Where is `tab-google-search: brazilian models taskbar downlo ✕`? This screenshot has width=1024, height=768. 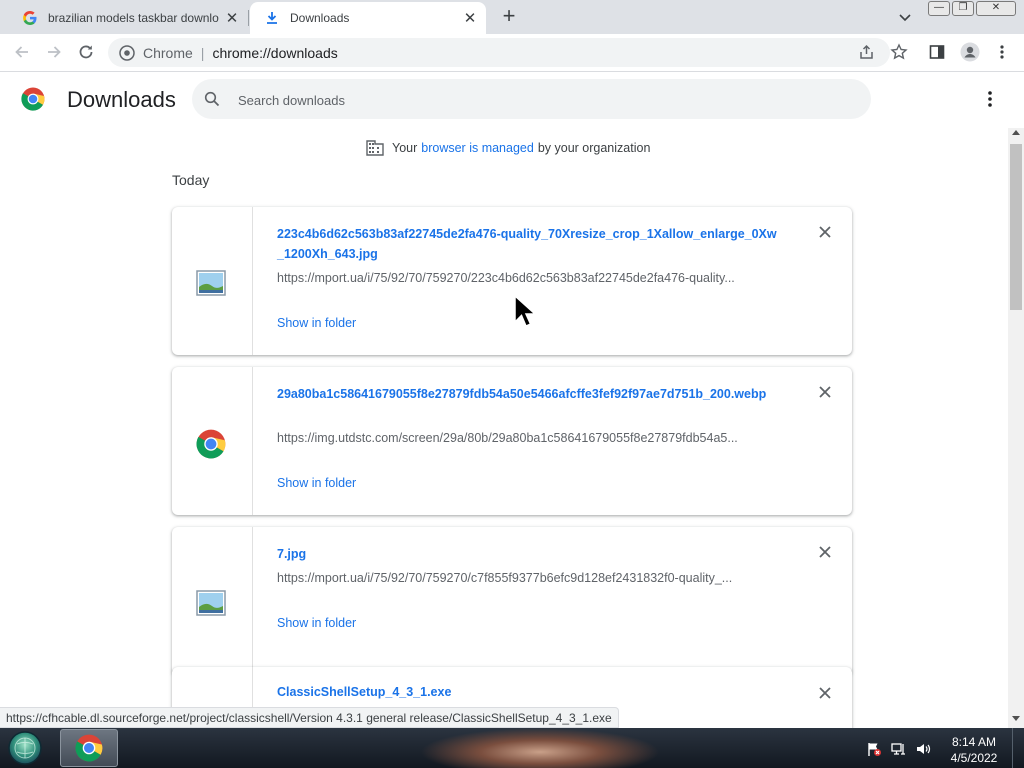
tab-google-search: brazilian models taskbar downlo ✕ is located at coordinates (128, 18).